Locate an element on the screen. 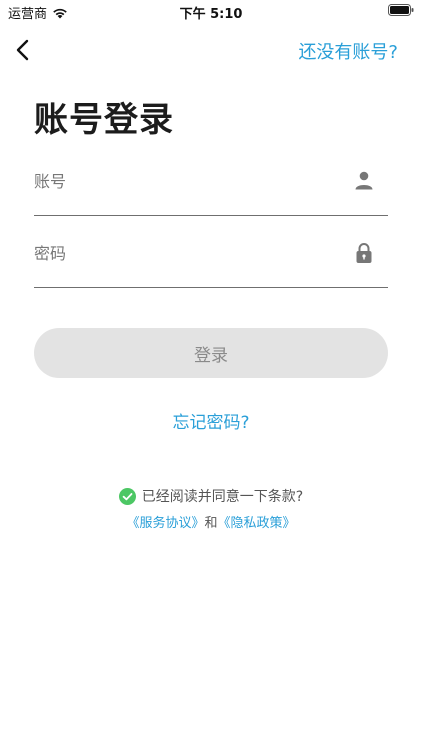  agreement-text: 已经阅读并同意一下条款? is located at coordinates (222, 497).